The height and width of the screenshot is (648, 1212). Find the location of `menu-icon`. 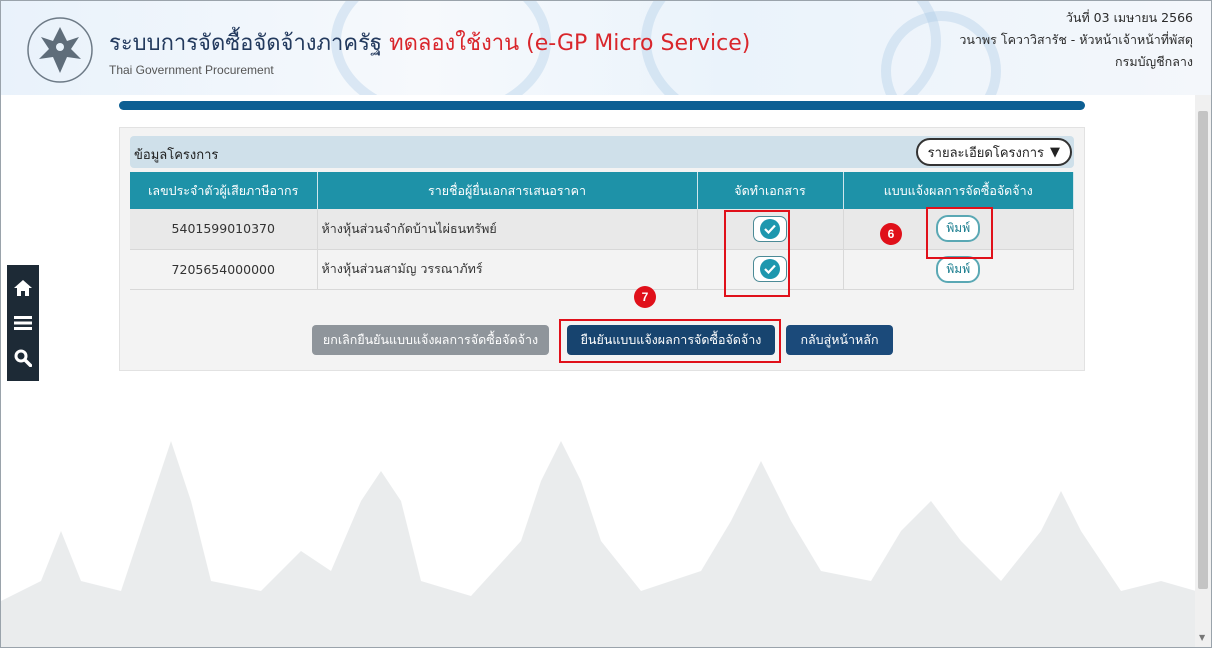

menu-icon is located at coordinates (23, 323).